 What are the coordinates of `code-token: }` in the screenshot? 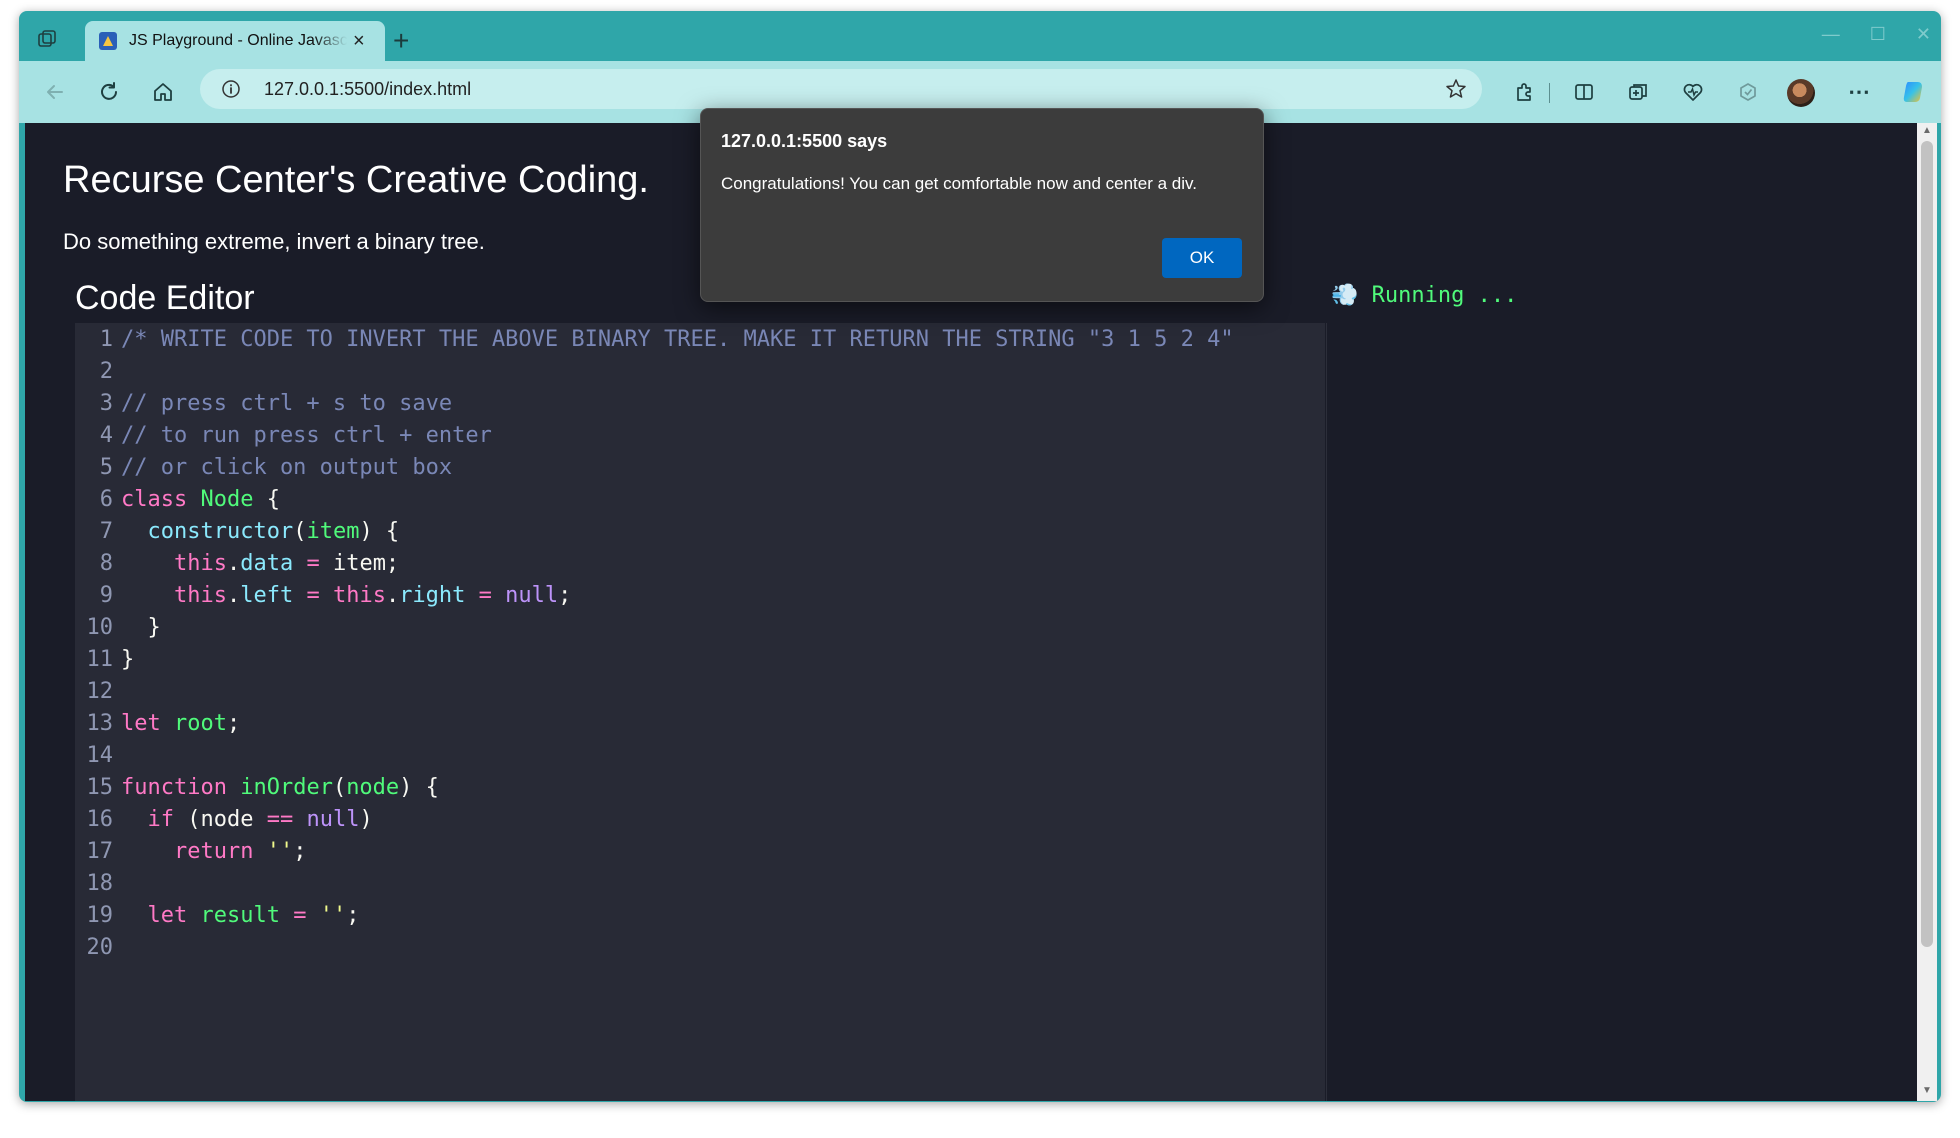 It's located at (141, 627).